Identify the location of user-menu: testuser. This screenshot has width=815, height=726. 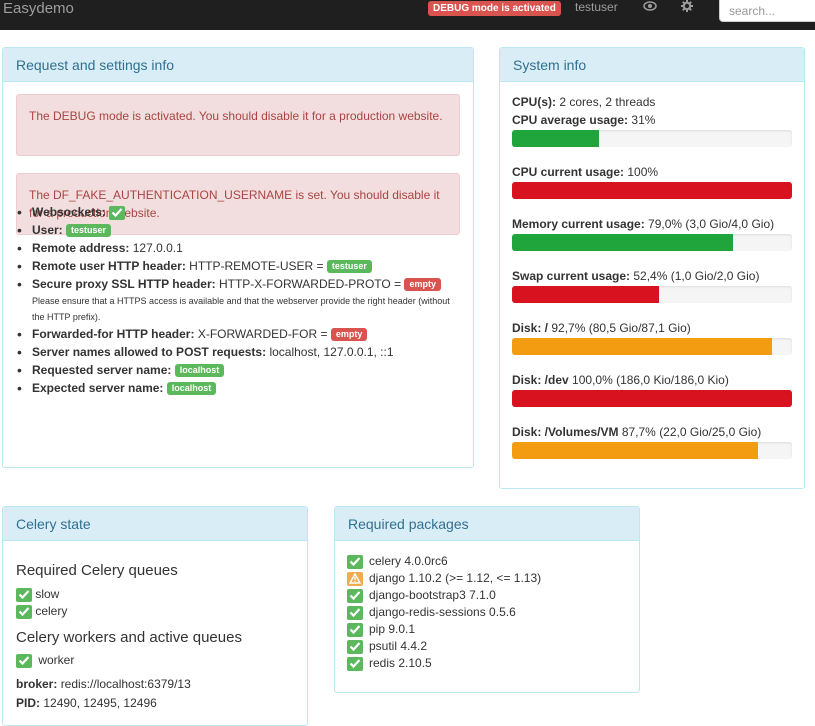
(596, 7).